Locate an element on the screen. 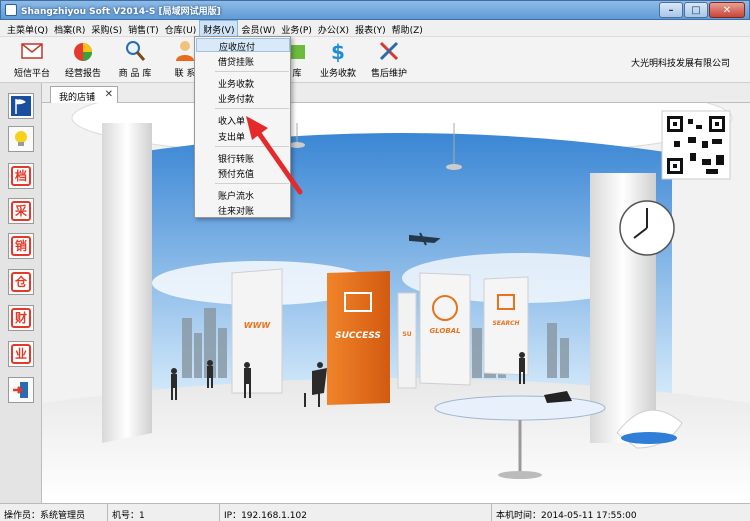  menu-reports: 报表(Y) is located at coordinates (370, 28).